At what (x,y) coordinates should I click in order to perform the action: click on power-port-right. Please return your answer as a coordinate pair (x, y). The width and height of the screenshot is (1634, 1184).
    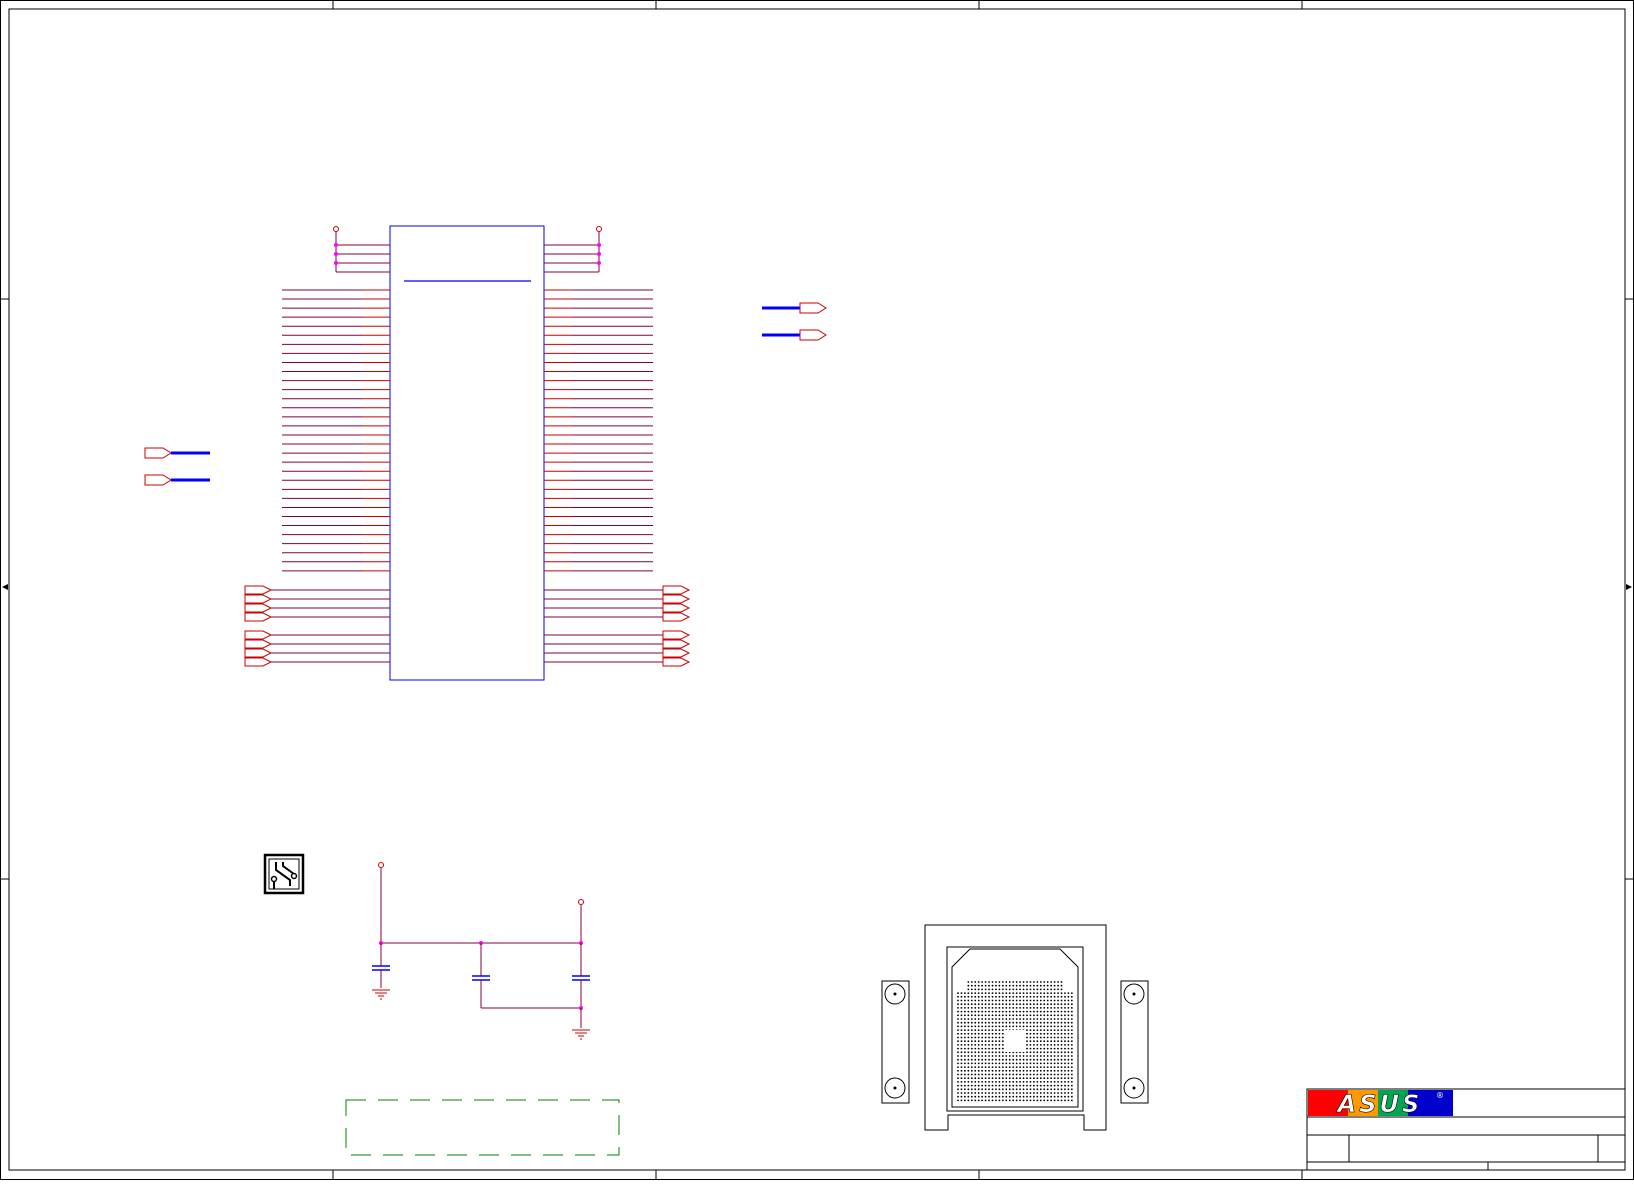
    Looking at the image, I should click on (599, 249).